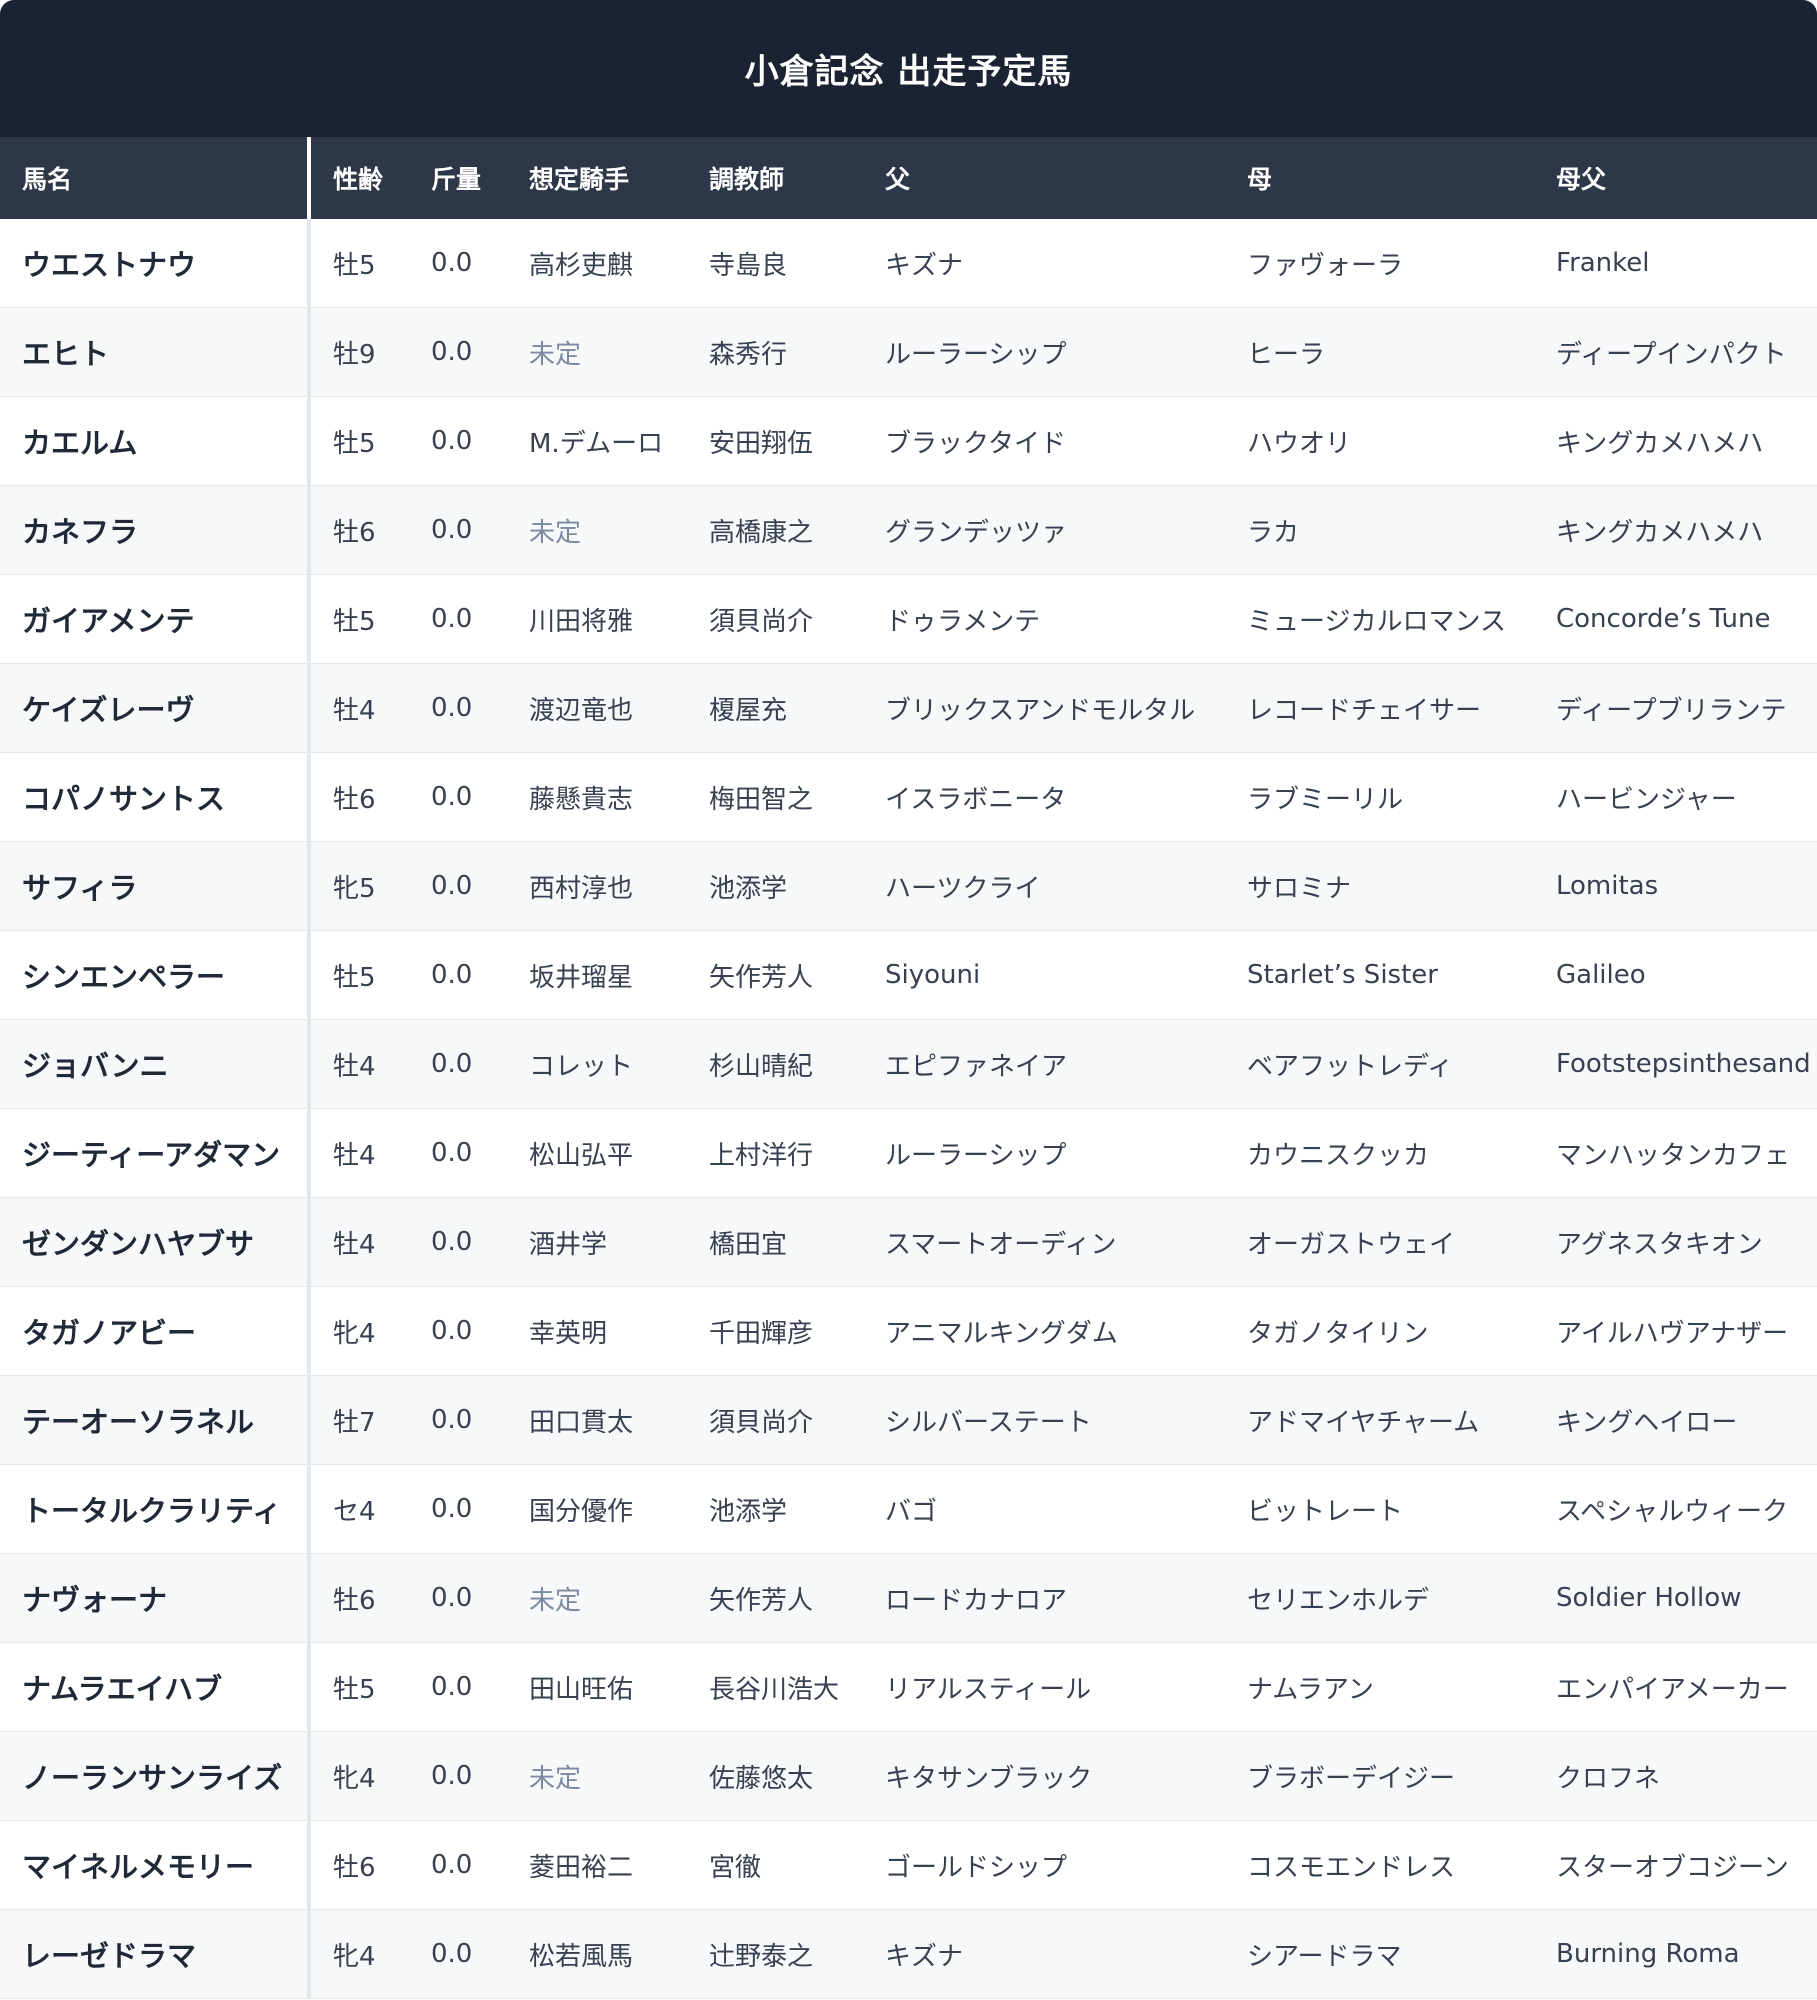 This screenshot has width=1817, height=2000. I want to click on cell-sire: ルーラーシップ, so click(1044, 352).